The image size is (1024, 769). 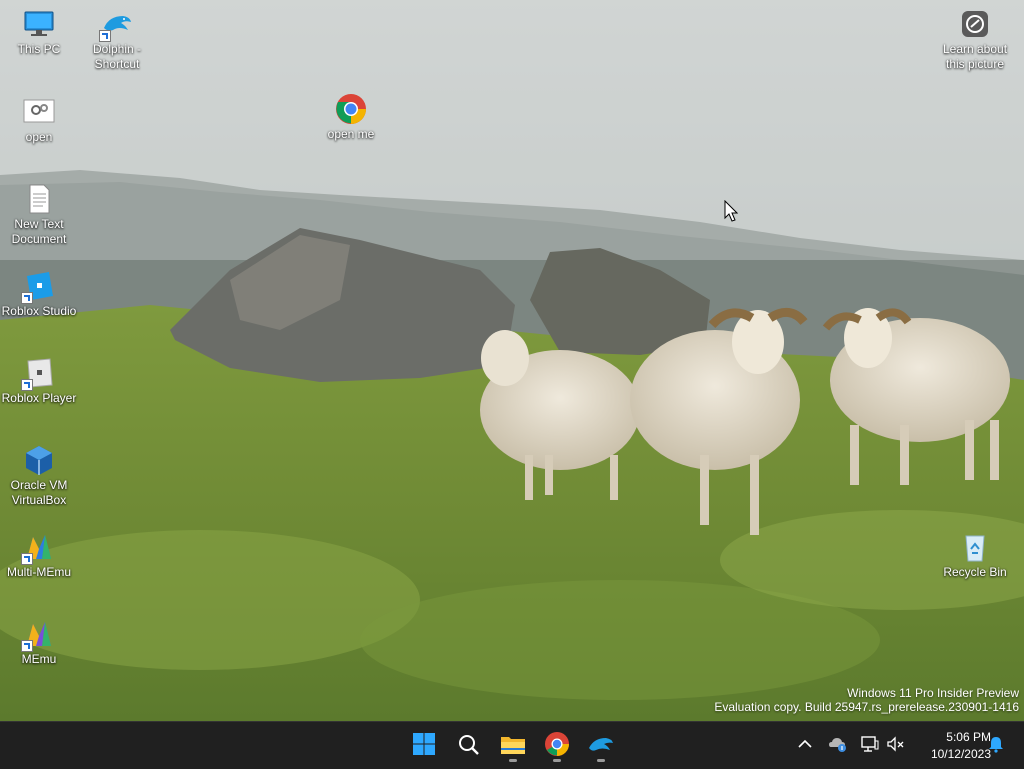 I want to click on desktop-icon-label: Roblox Player, so click(x=39, y=398).